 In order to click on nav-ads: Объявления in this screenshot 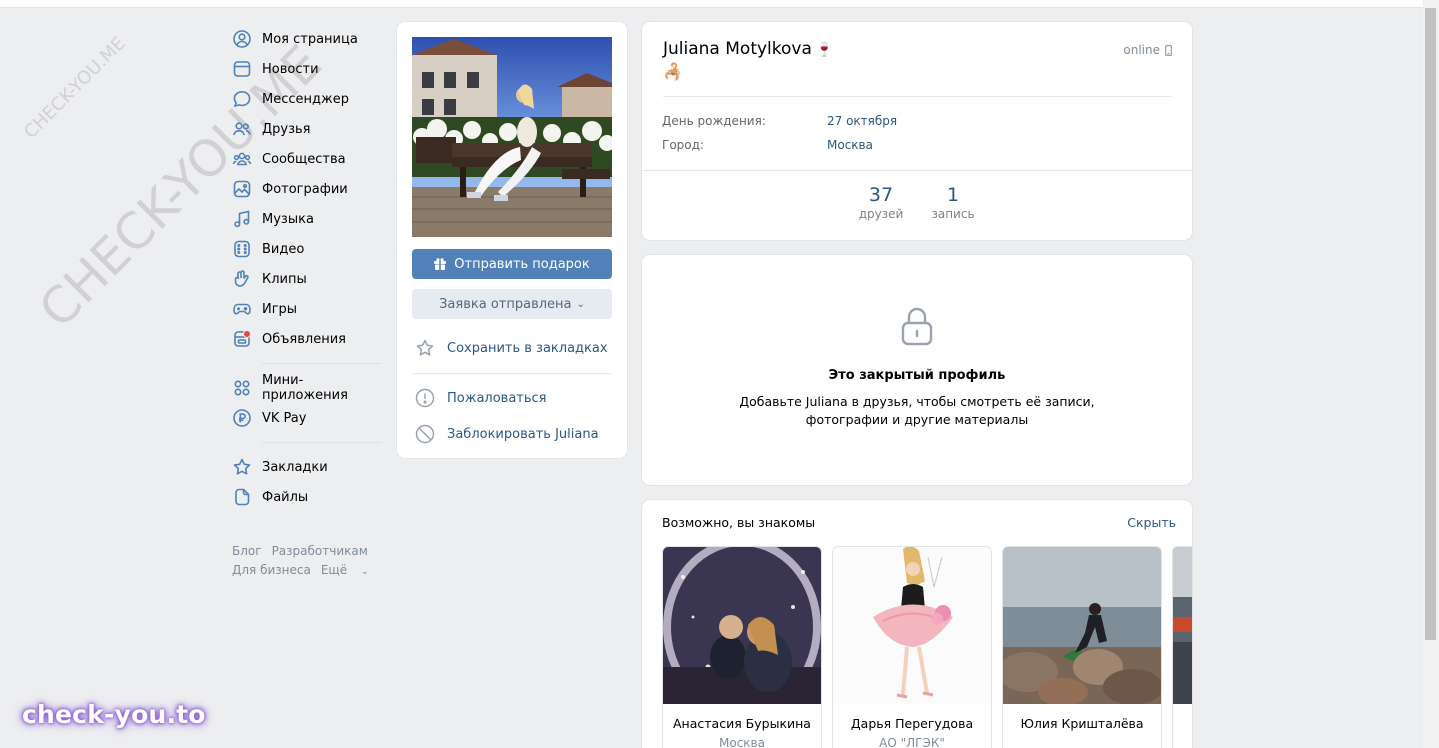, I will do `click(307, 339)`.